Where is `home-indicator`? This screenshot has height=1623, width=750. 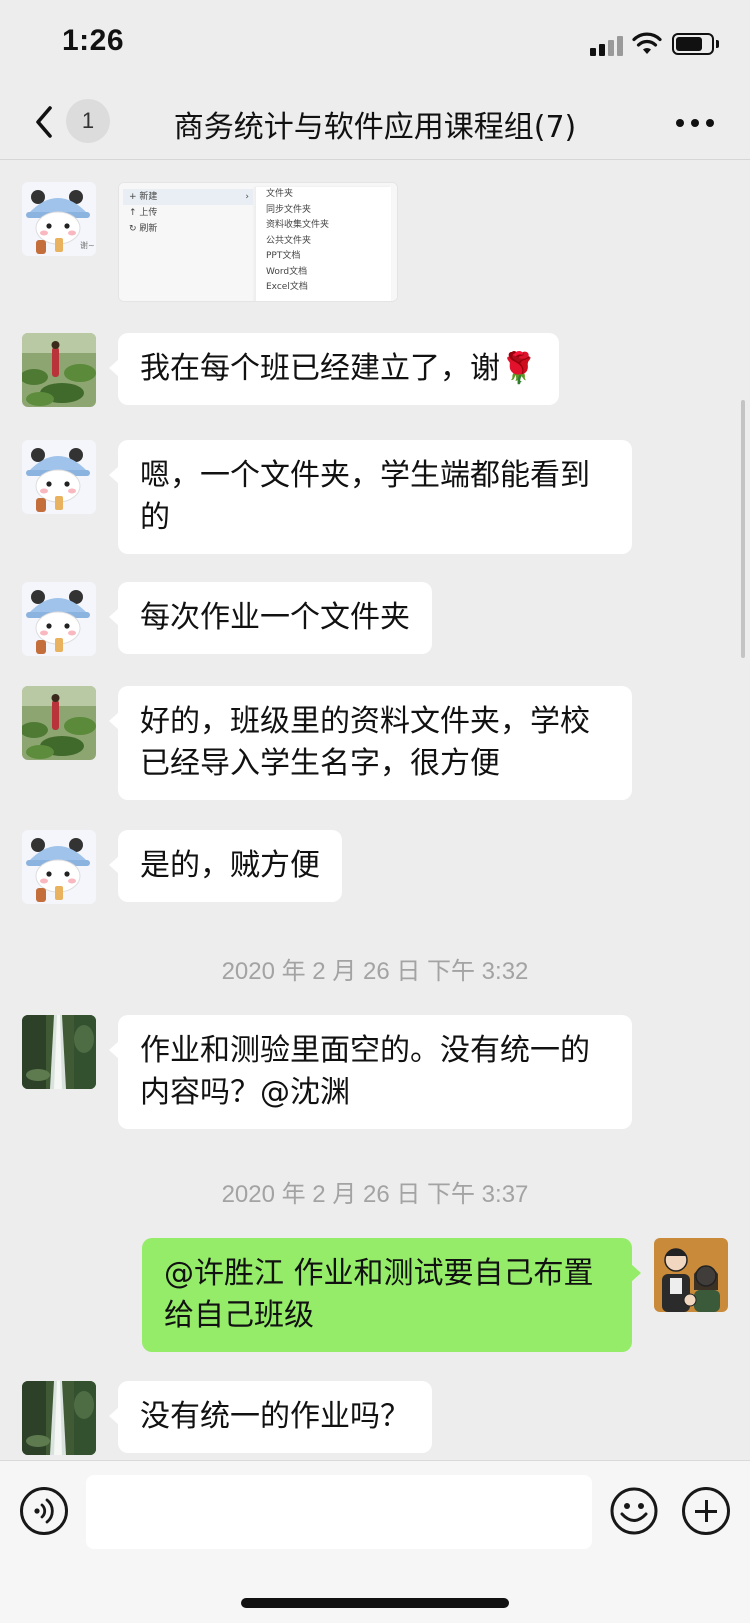
home-indicator is located at coordinates (375, 1603).